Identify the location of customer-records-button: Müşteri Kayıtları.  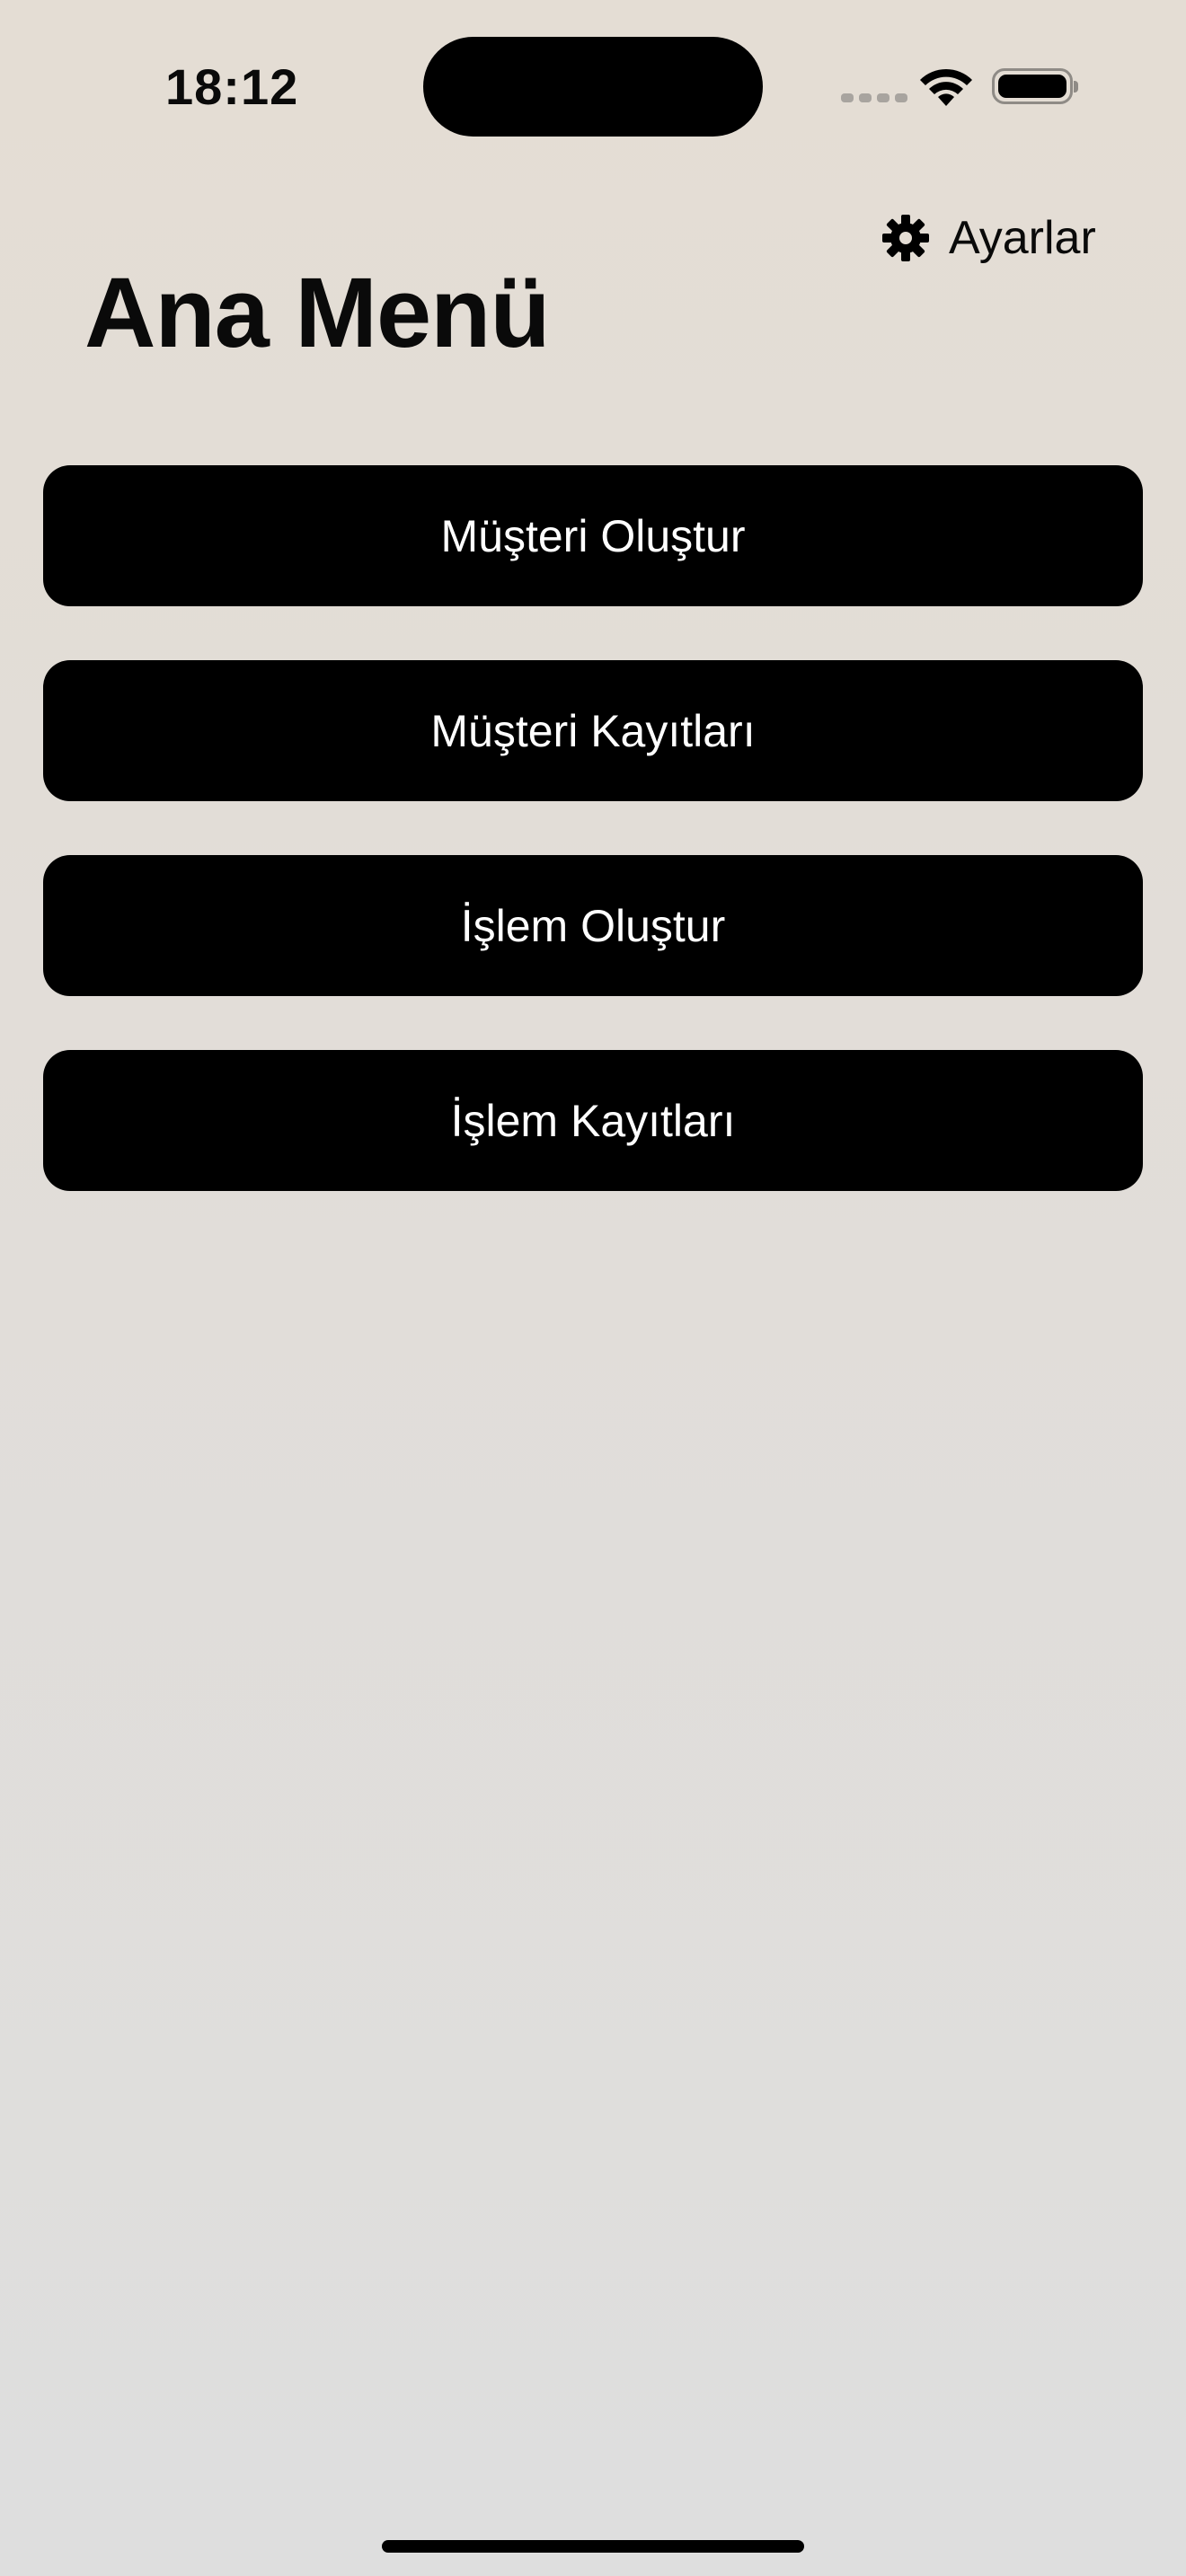
(593, 730).